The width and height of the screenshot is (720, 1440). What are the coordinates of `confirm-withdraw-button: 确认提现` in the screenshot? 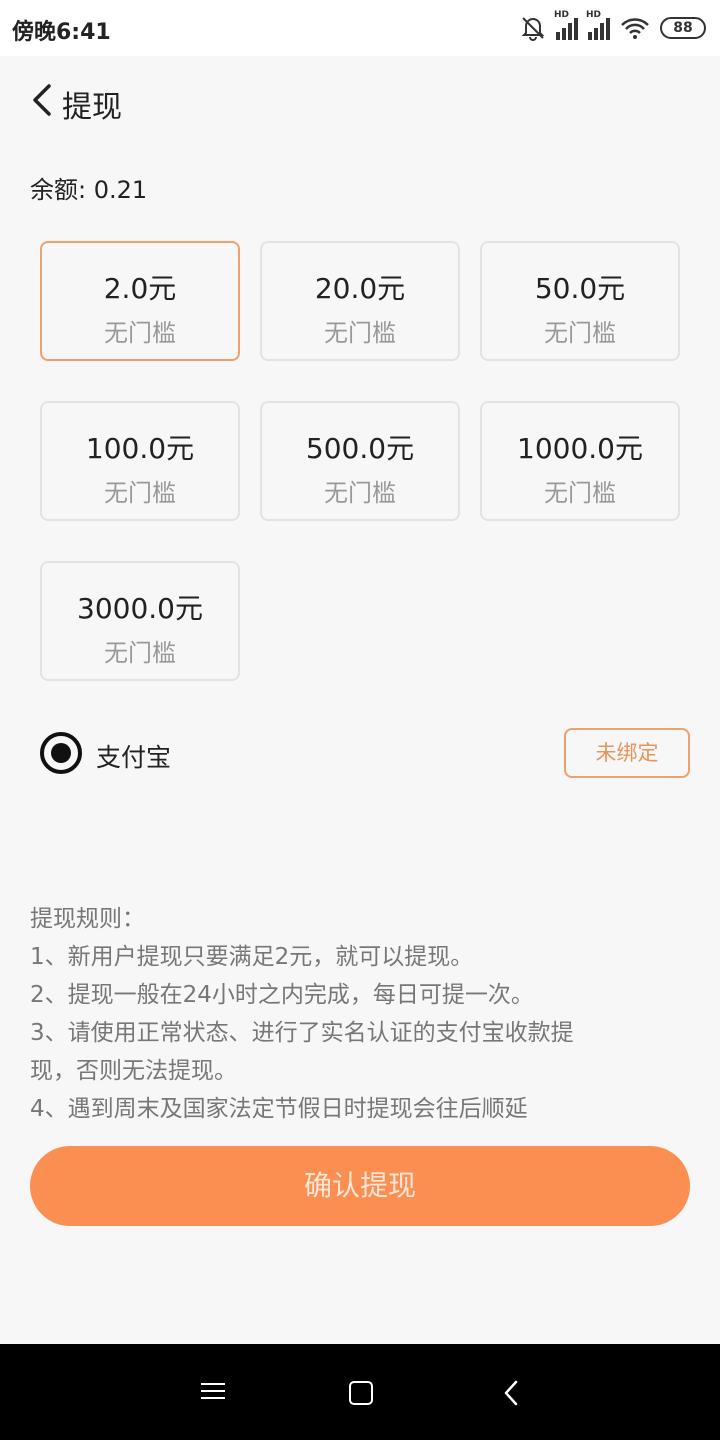 It's located at (360, 1186).